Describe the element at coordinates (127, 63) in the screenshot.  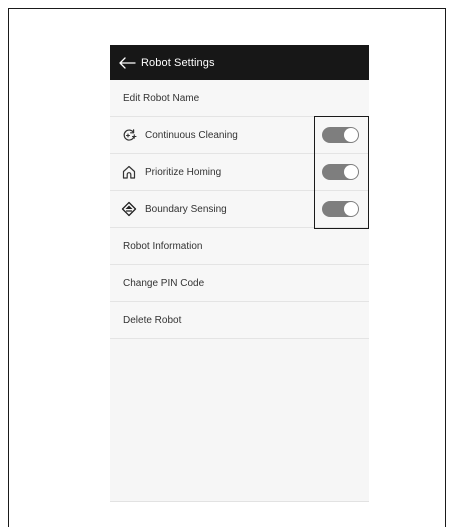
I see `arrow-left-icon` at that location.